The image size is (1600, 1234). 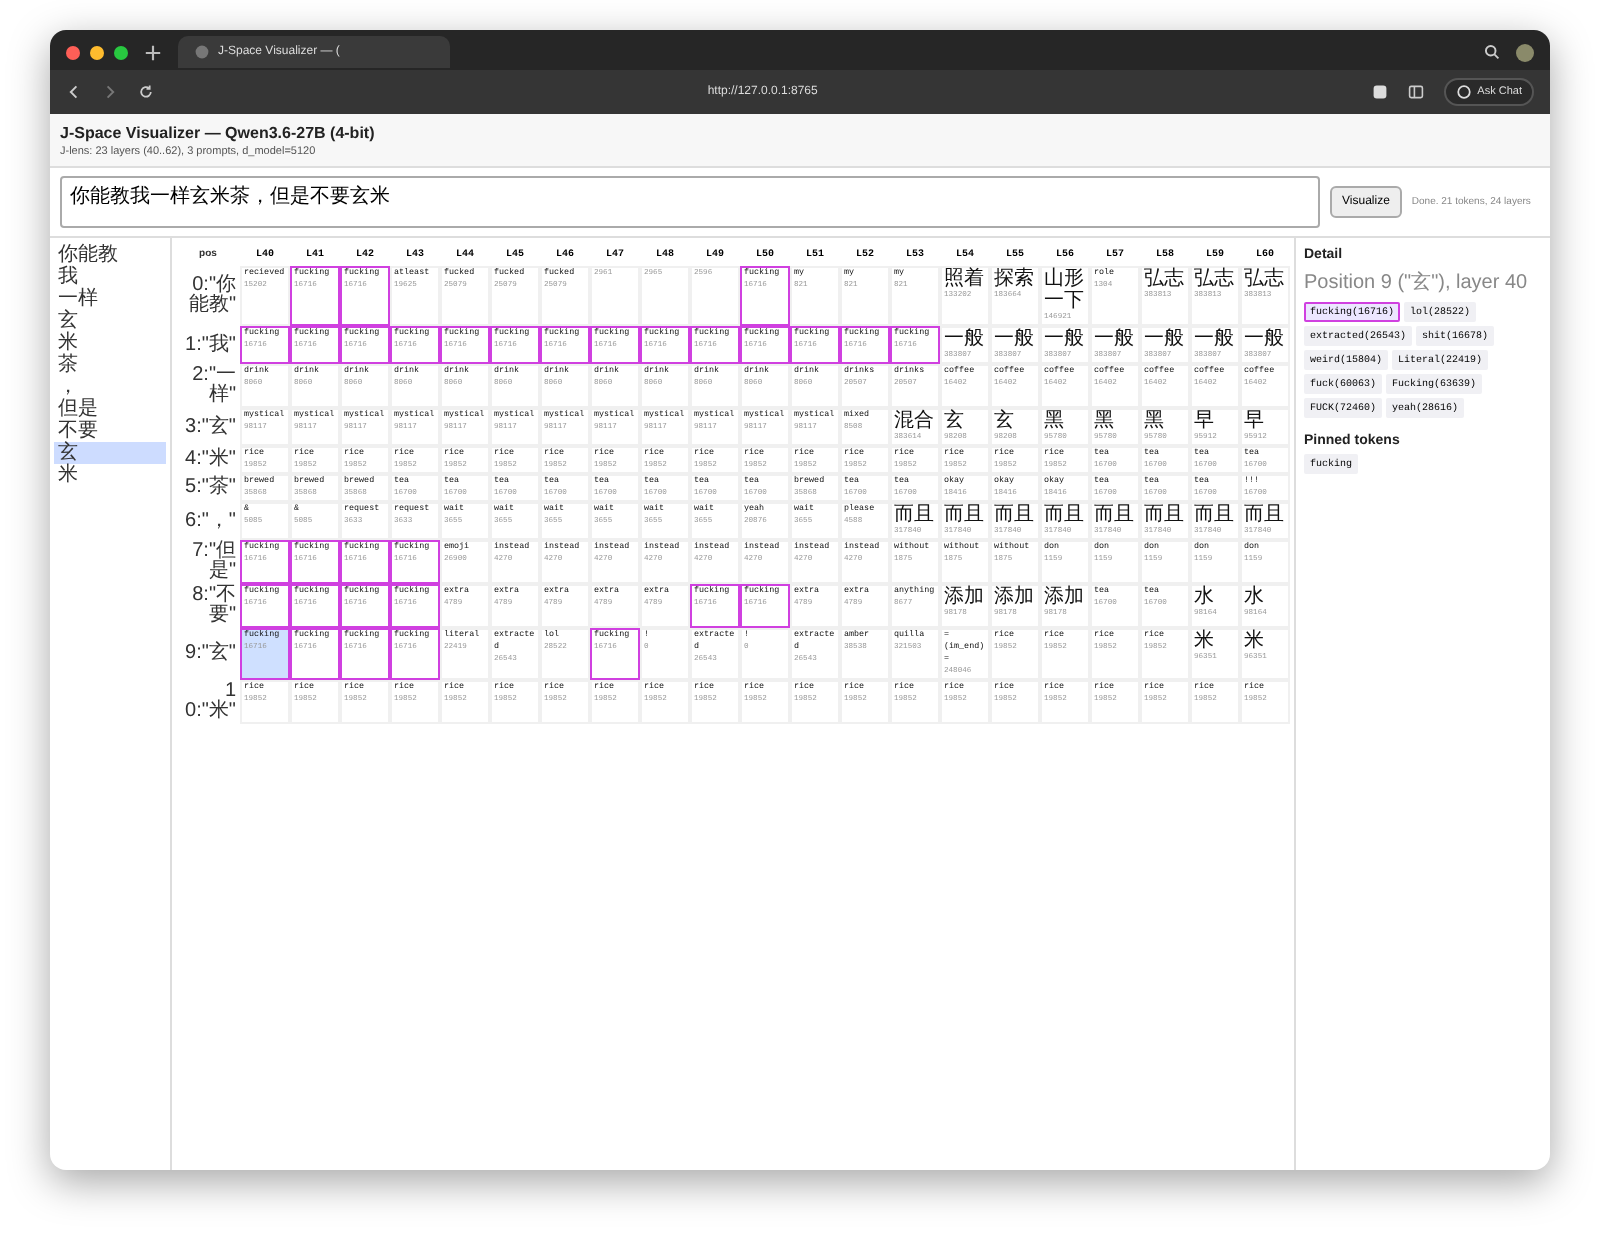 I want to click on row-label: 2:"一样", so click(x=214, y=386).